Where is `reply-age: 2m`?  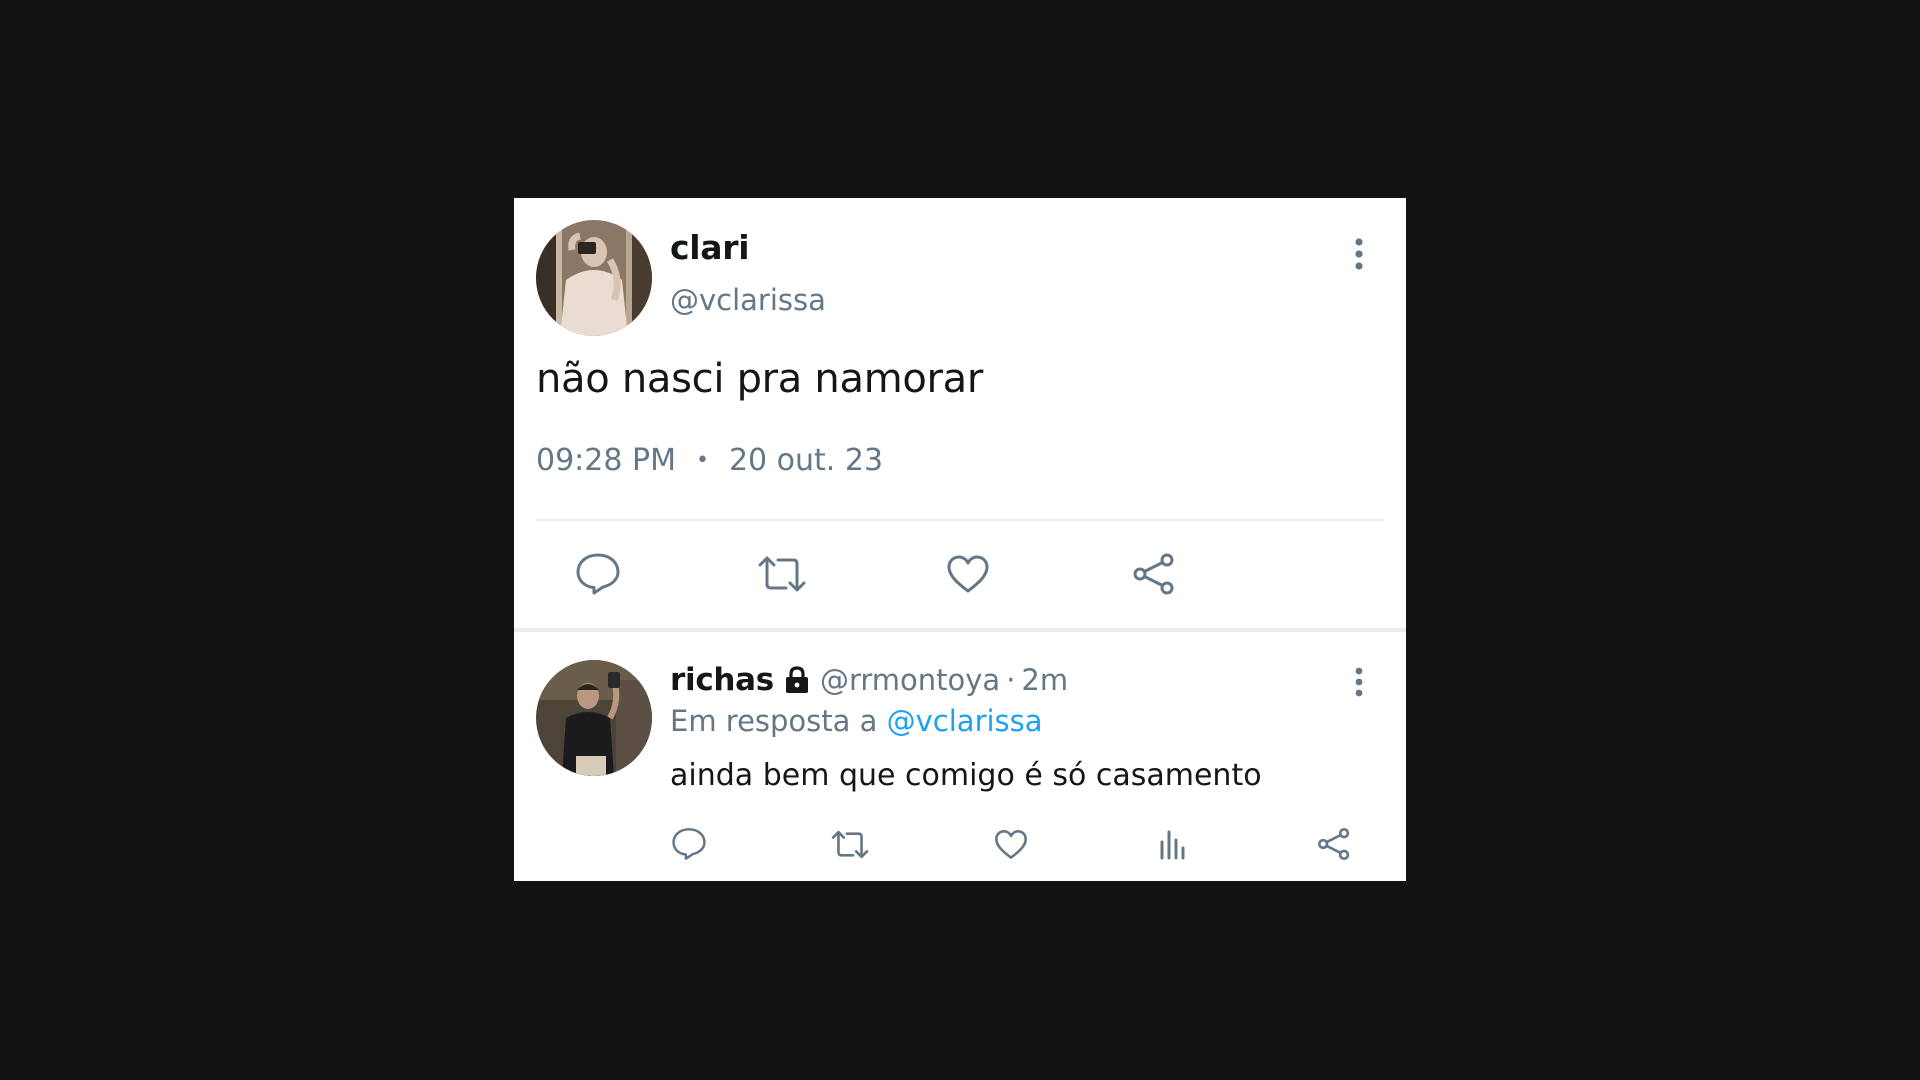 reply-age: 2m is located at coordinates (1045, 680).